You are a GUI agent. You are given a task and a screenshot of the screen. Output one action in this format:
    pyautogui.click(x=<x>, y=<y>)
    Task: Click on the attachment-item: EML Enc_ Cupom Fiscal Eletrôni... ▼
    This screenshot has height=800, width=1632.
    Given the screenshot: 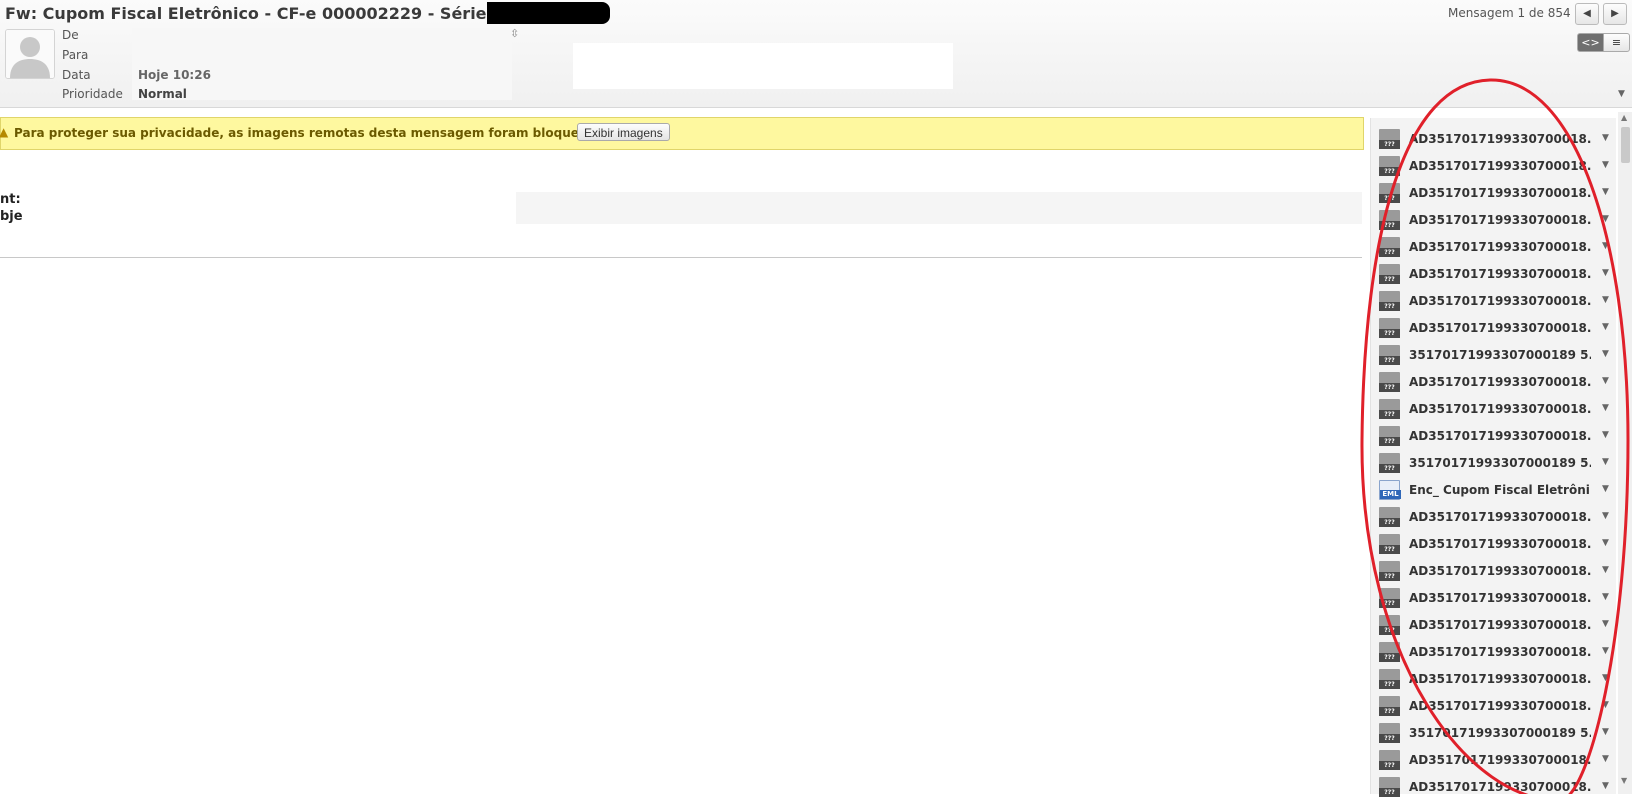 What is the action you would take?
    pyautogui.click(x=1495, y=490)
    